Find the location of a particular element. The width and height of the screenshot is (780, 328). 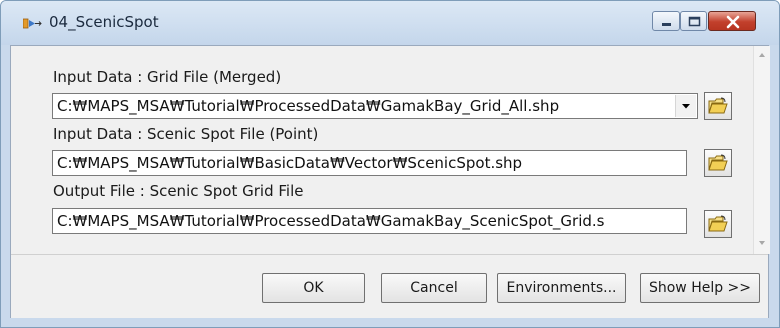

close-icon is located at coordinates (733, 22).